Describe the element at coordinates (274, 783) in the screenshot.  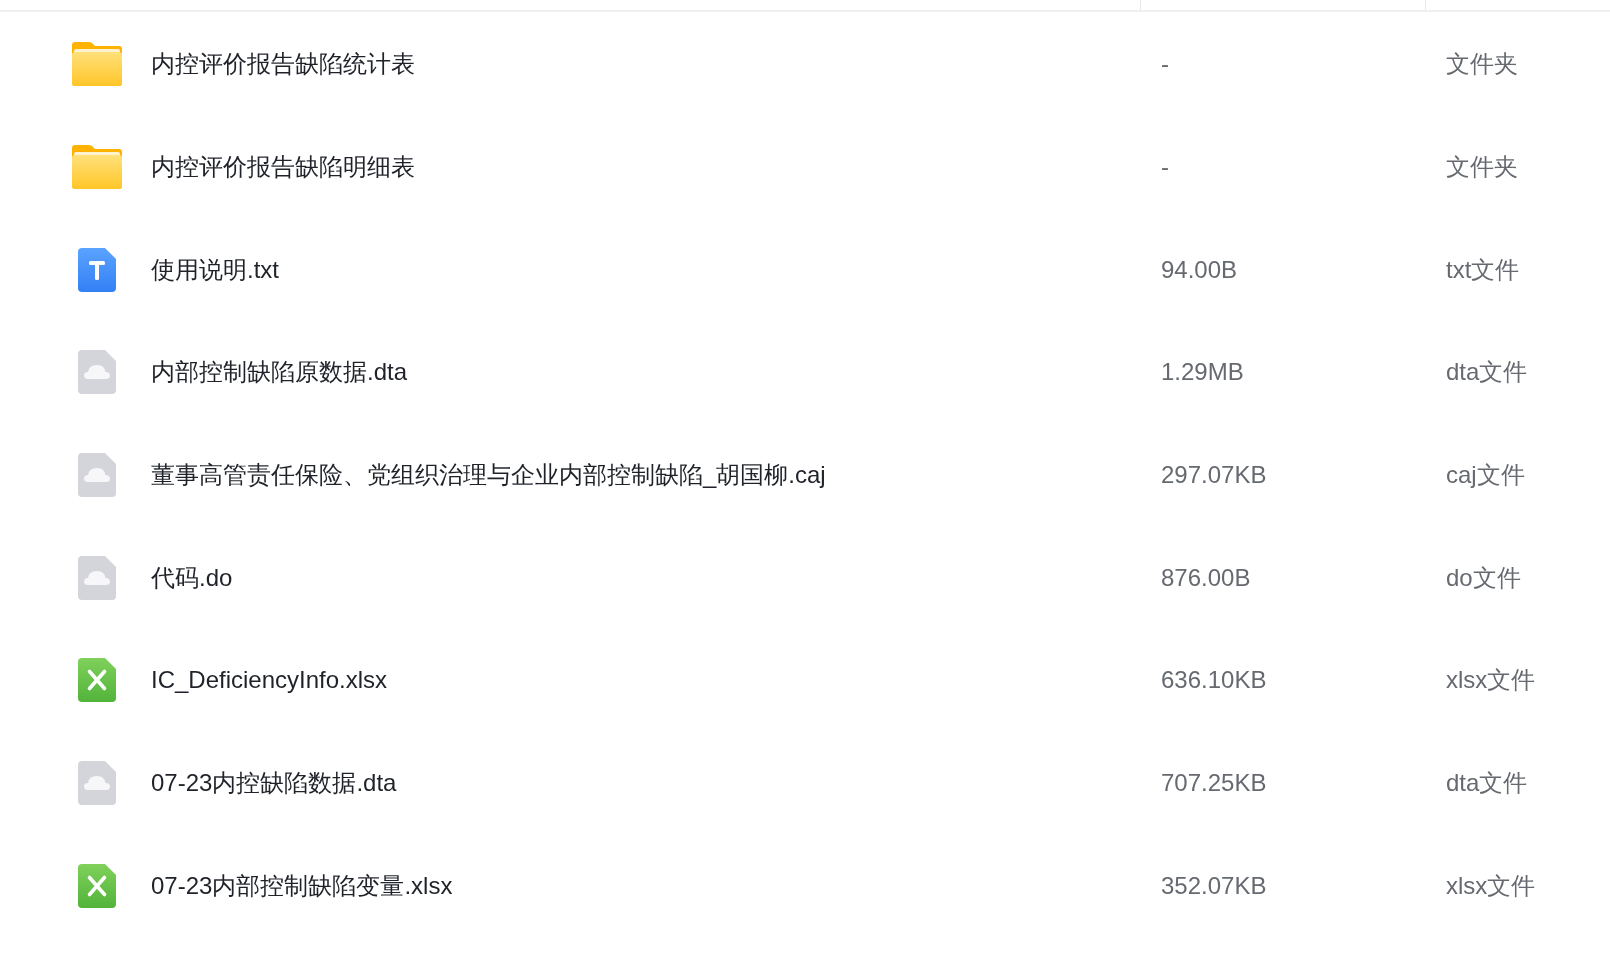
I see `file-name: 07-23内控缺陷数据.dta` at that location.